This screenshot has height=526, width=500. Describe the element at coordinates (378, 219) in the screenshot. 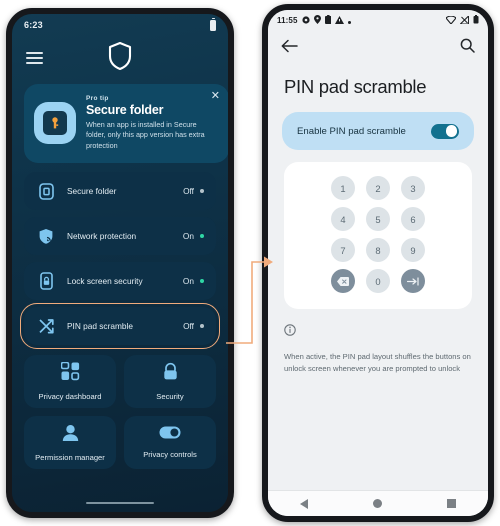

I see `key-5: 5` at that location.